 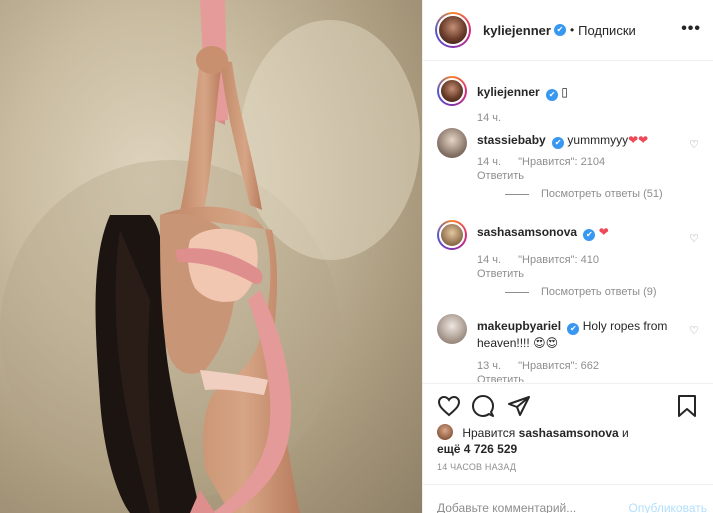 What do you see at coordinates (607, 30) in the screenshot?
I see `following-button: Подписки` at bounding box center [607, 30].